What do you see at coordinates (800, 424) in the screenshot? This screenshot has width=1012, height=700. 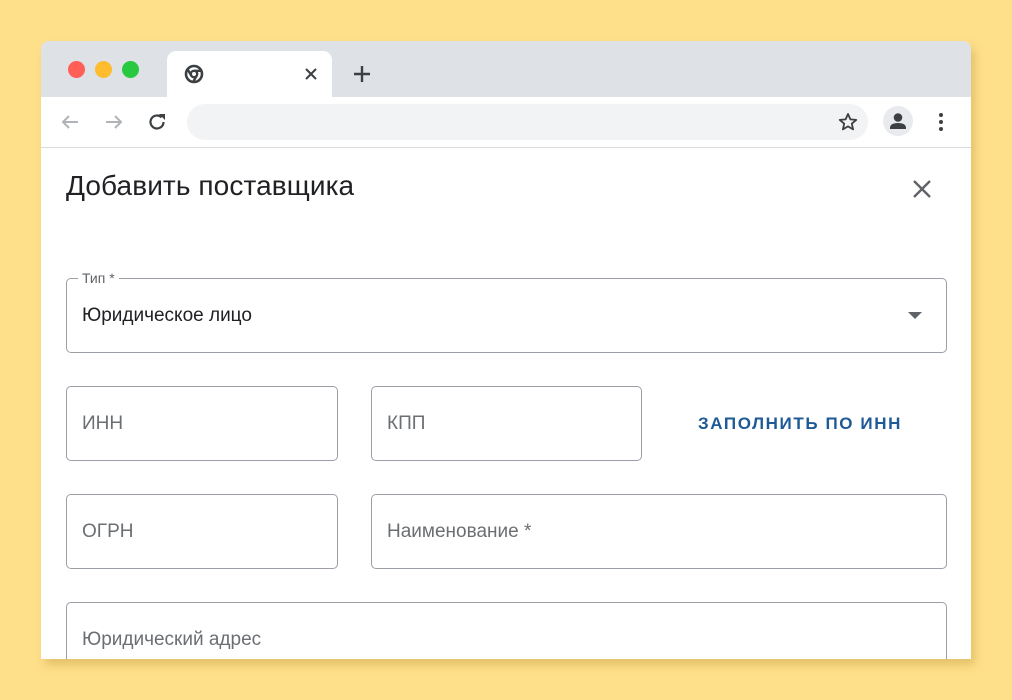 I see `fill-by-inn-button: ЗАПОЛНИТЬ ПО ИНН` at bounding box center [800, 424].